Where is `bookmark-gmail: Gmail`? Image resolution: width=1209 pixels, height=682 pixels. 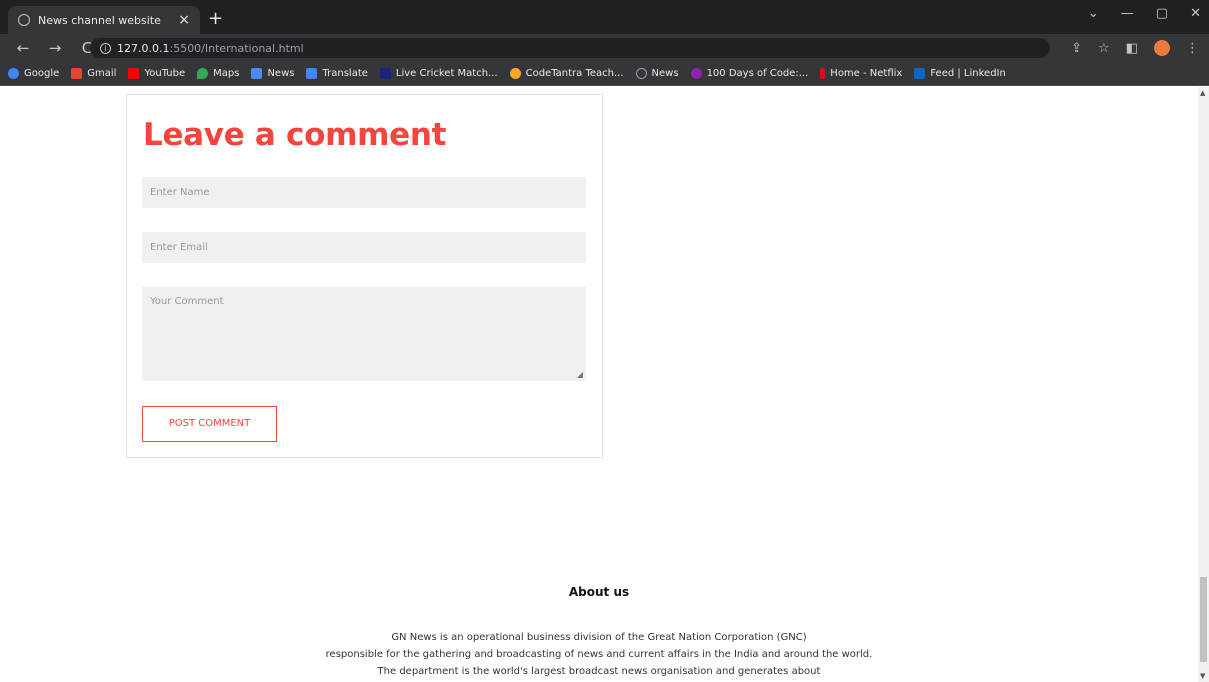
bookmark-gmail: Gmail is located at coordinates (93, 73).